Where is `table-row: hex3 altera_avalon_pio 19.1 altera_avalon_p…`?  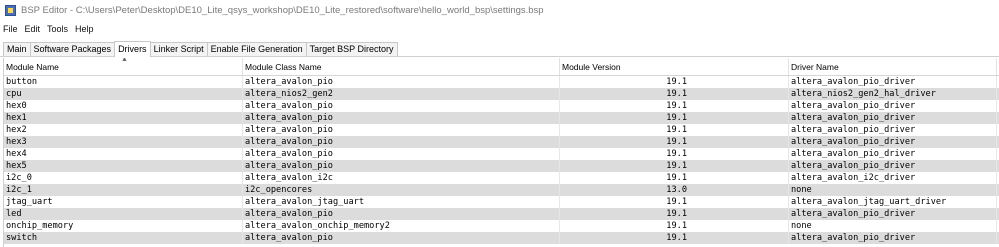
table-row: hex3 altera_avalon_pio 19.1 altera_avalon_p… is located at coordinates (501, 142).